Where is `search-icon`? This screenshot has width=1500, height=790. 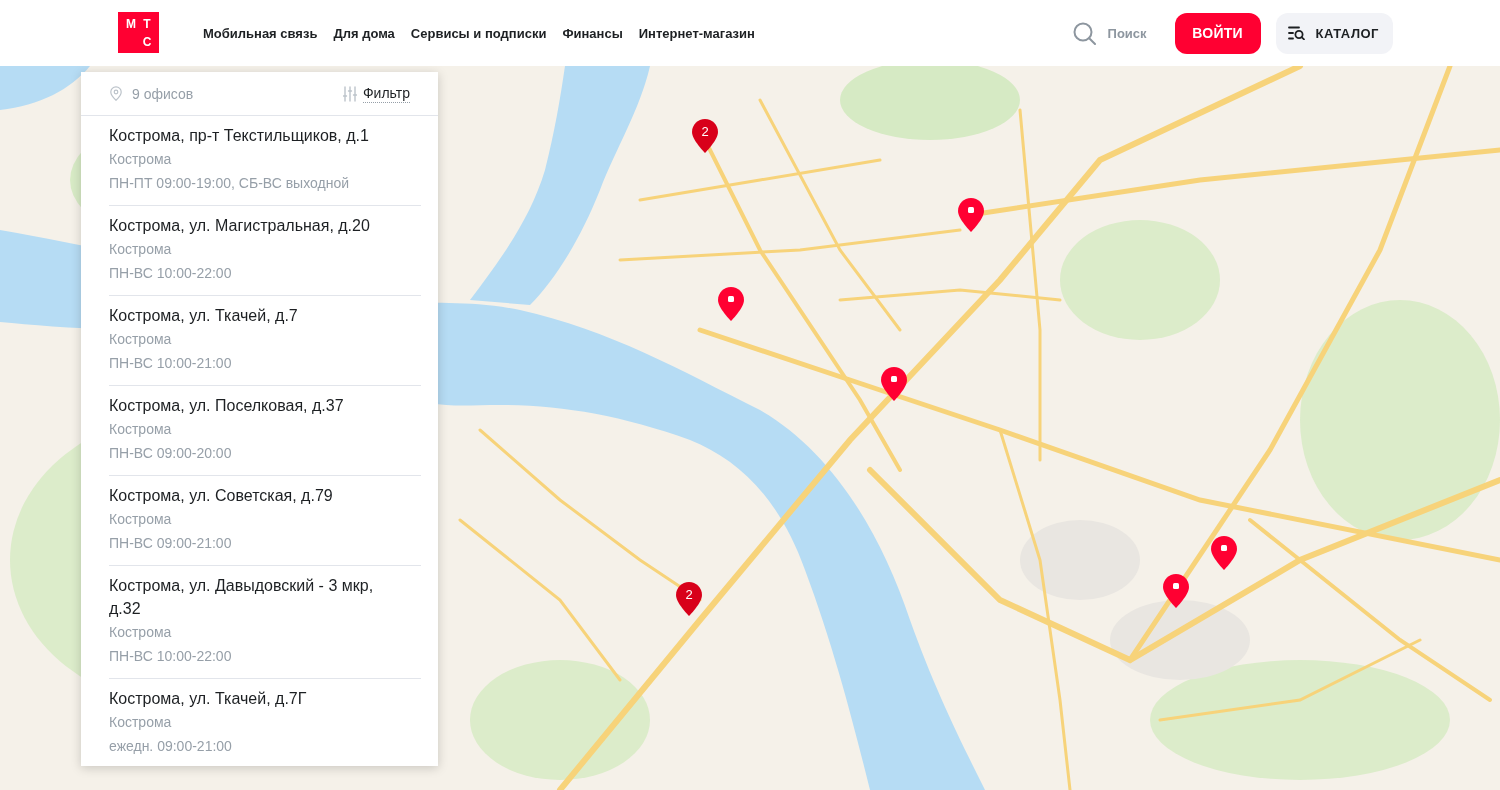 search-icon is located at coordinates (1084, 33).